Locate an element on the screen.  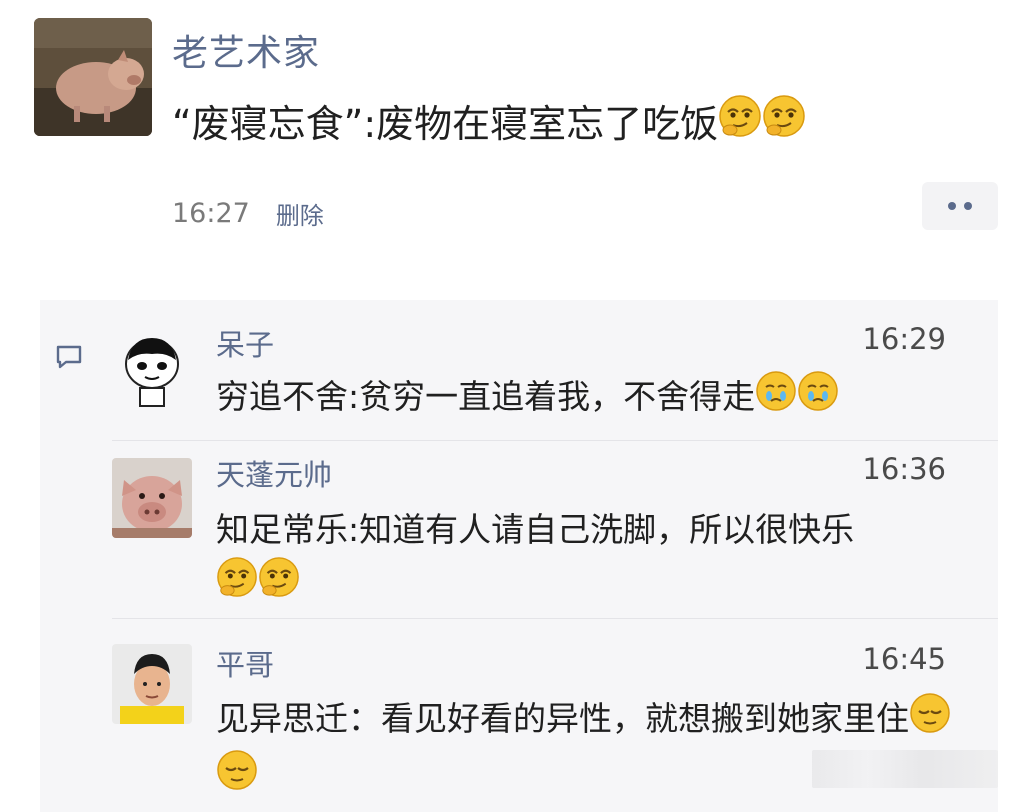
blurred-watermark is located at coordinates (905, 769).